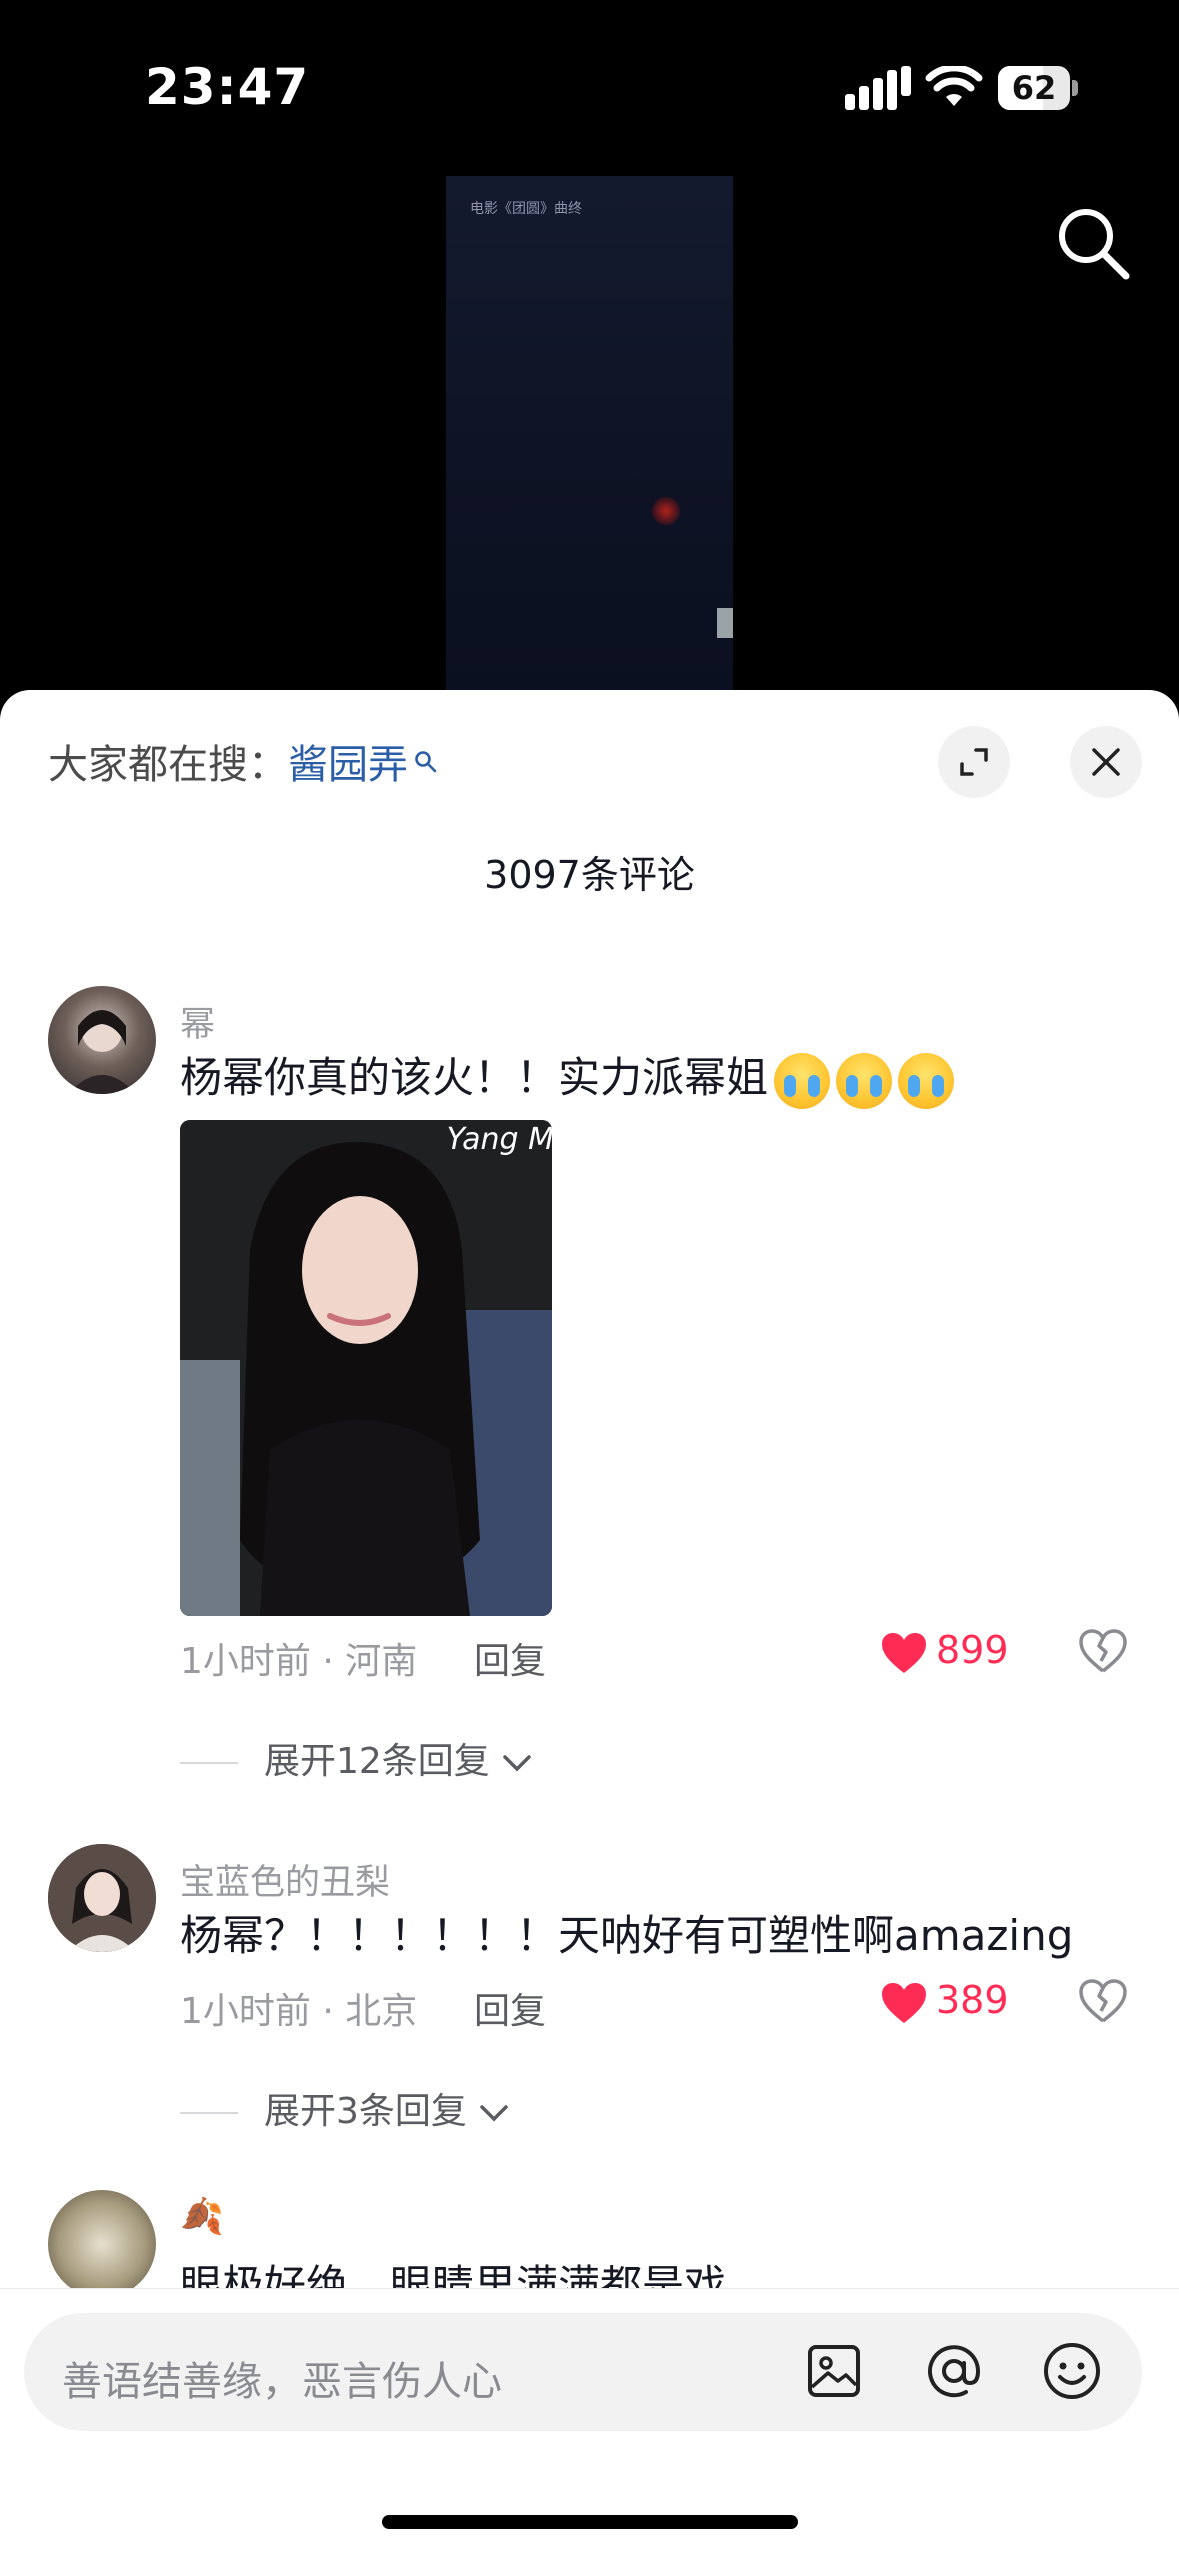  I want to click on comment-meta: 1小时前 · 北京, so click(299, 2011).